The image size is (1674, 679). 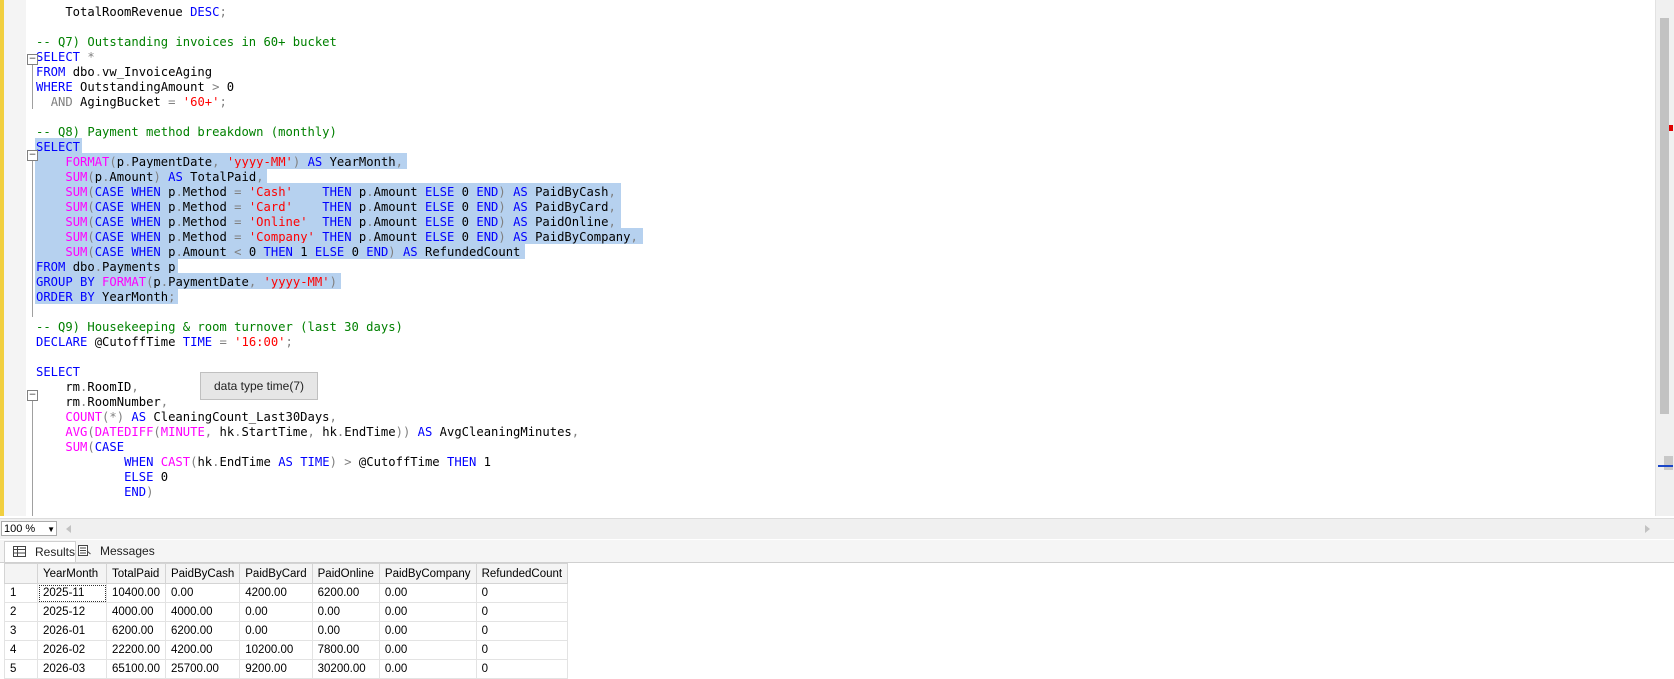 I want to click on zoom-select: 100 % ▼, so click(x=29, y=528).